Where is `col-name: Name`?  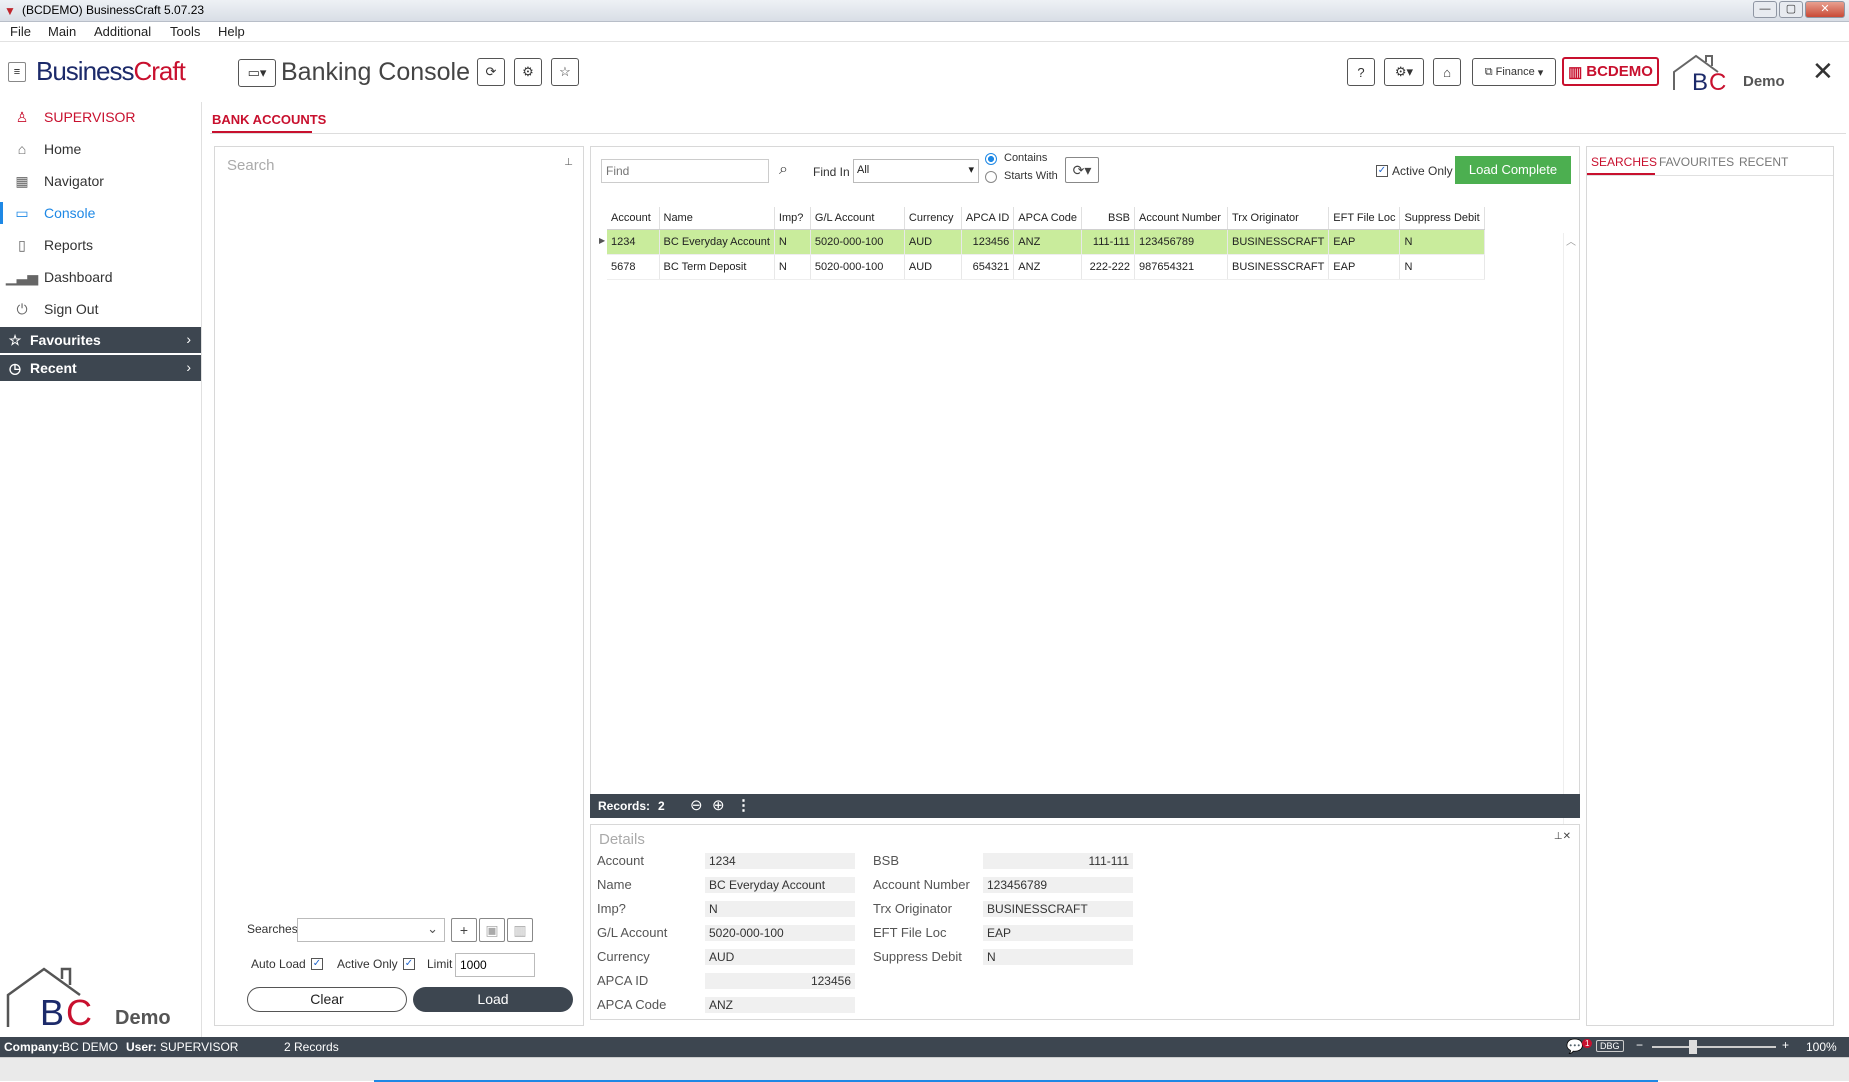 col-name: Name is located at coordinates (717, 218).